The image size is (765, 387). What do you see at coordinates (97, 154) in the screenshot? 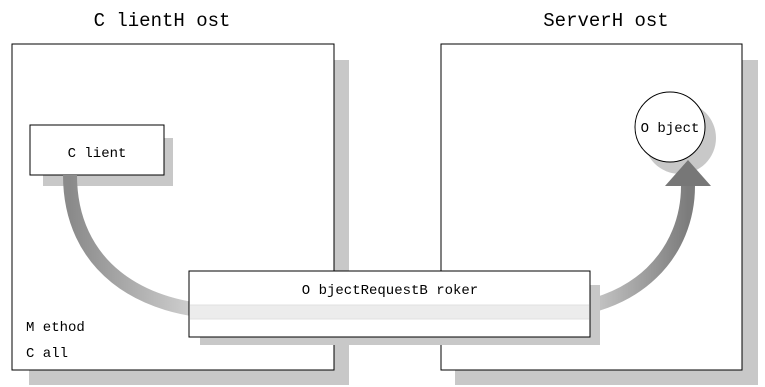
I see `client-box-label: C lient` at bounding box center [97, 154].